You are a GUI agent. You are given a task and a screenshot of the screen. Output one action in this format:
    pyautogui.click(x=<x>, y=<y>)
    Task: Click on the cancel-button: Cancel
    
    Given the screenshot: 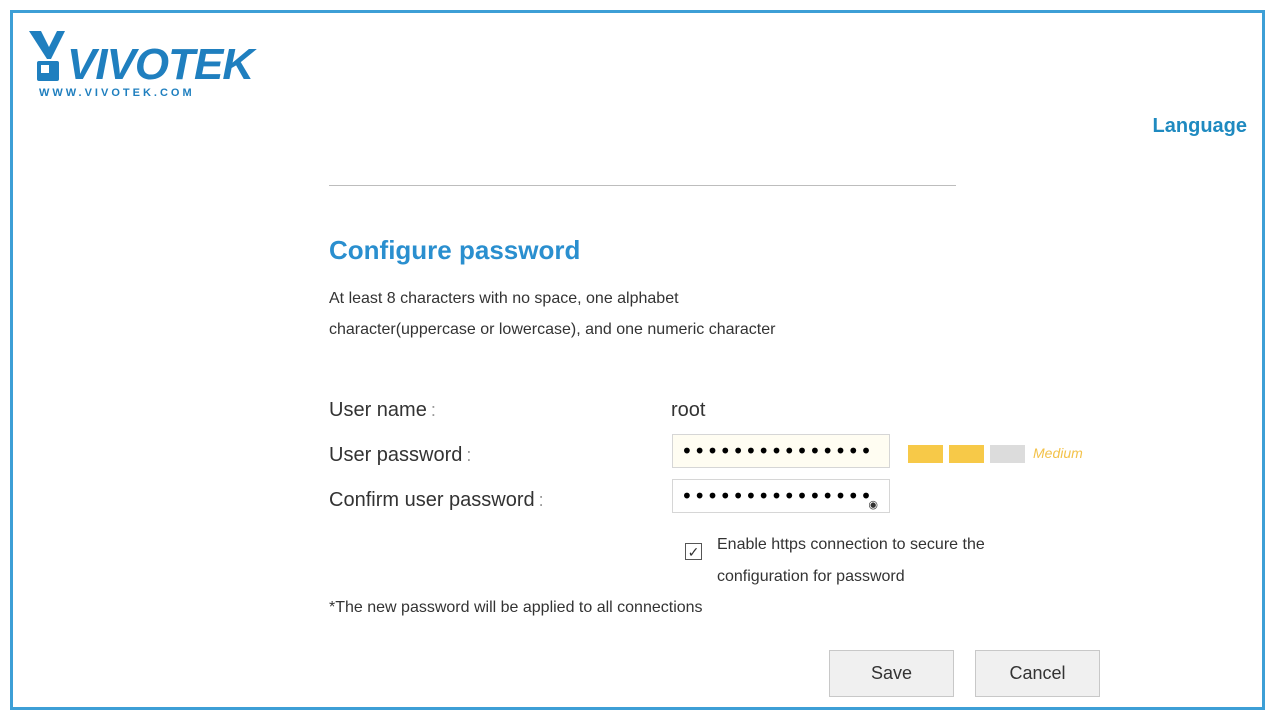 What is the action you would take?
    pyautogui.click(x=1037, y=673)
    